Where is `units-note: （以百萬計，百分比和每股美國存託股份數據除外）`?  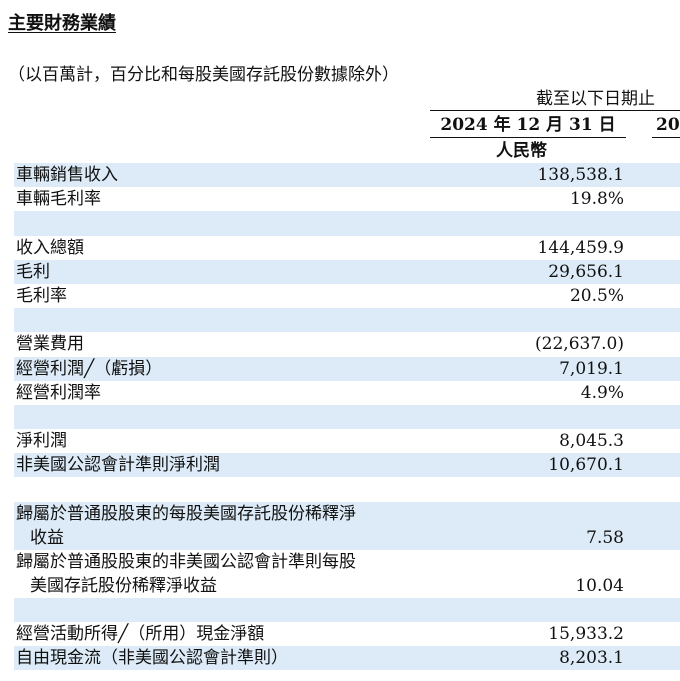
units-note: （以百萬計，百分比和每股美國存託股份數據除外） is located at coordinates (203, 75).